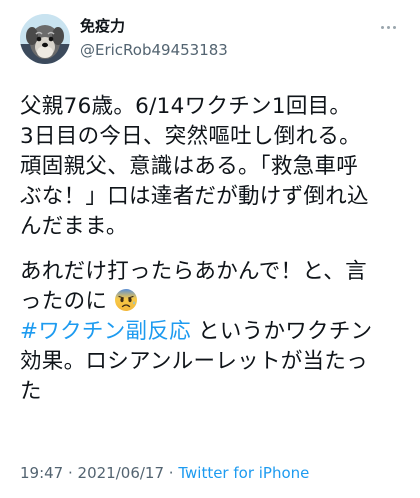  Describe the element at coordinates (190, 136) in the screenshot. I see `tweet-line: 3日目の今日、突然嘔吐し倒れる。` at that location.